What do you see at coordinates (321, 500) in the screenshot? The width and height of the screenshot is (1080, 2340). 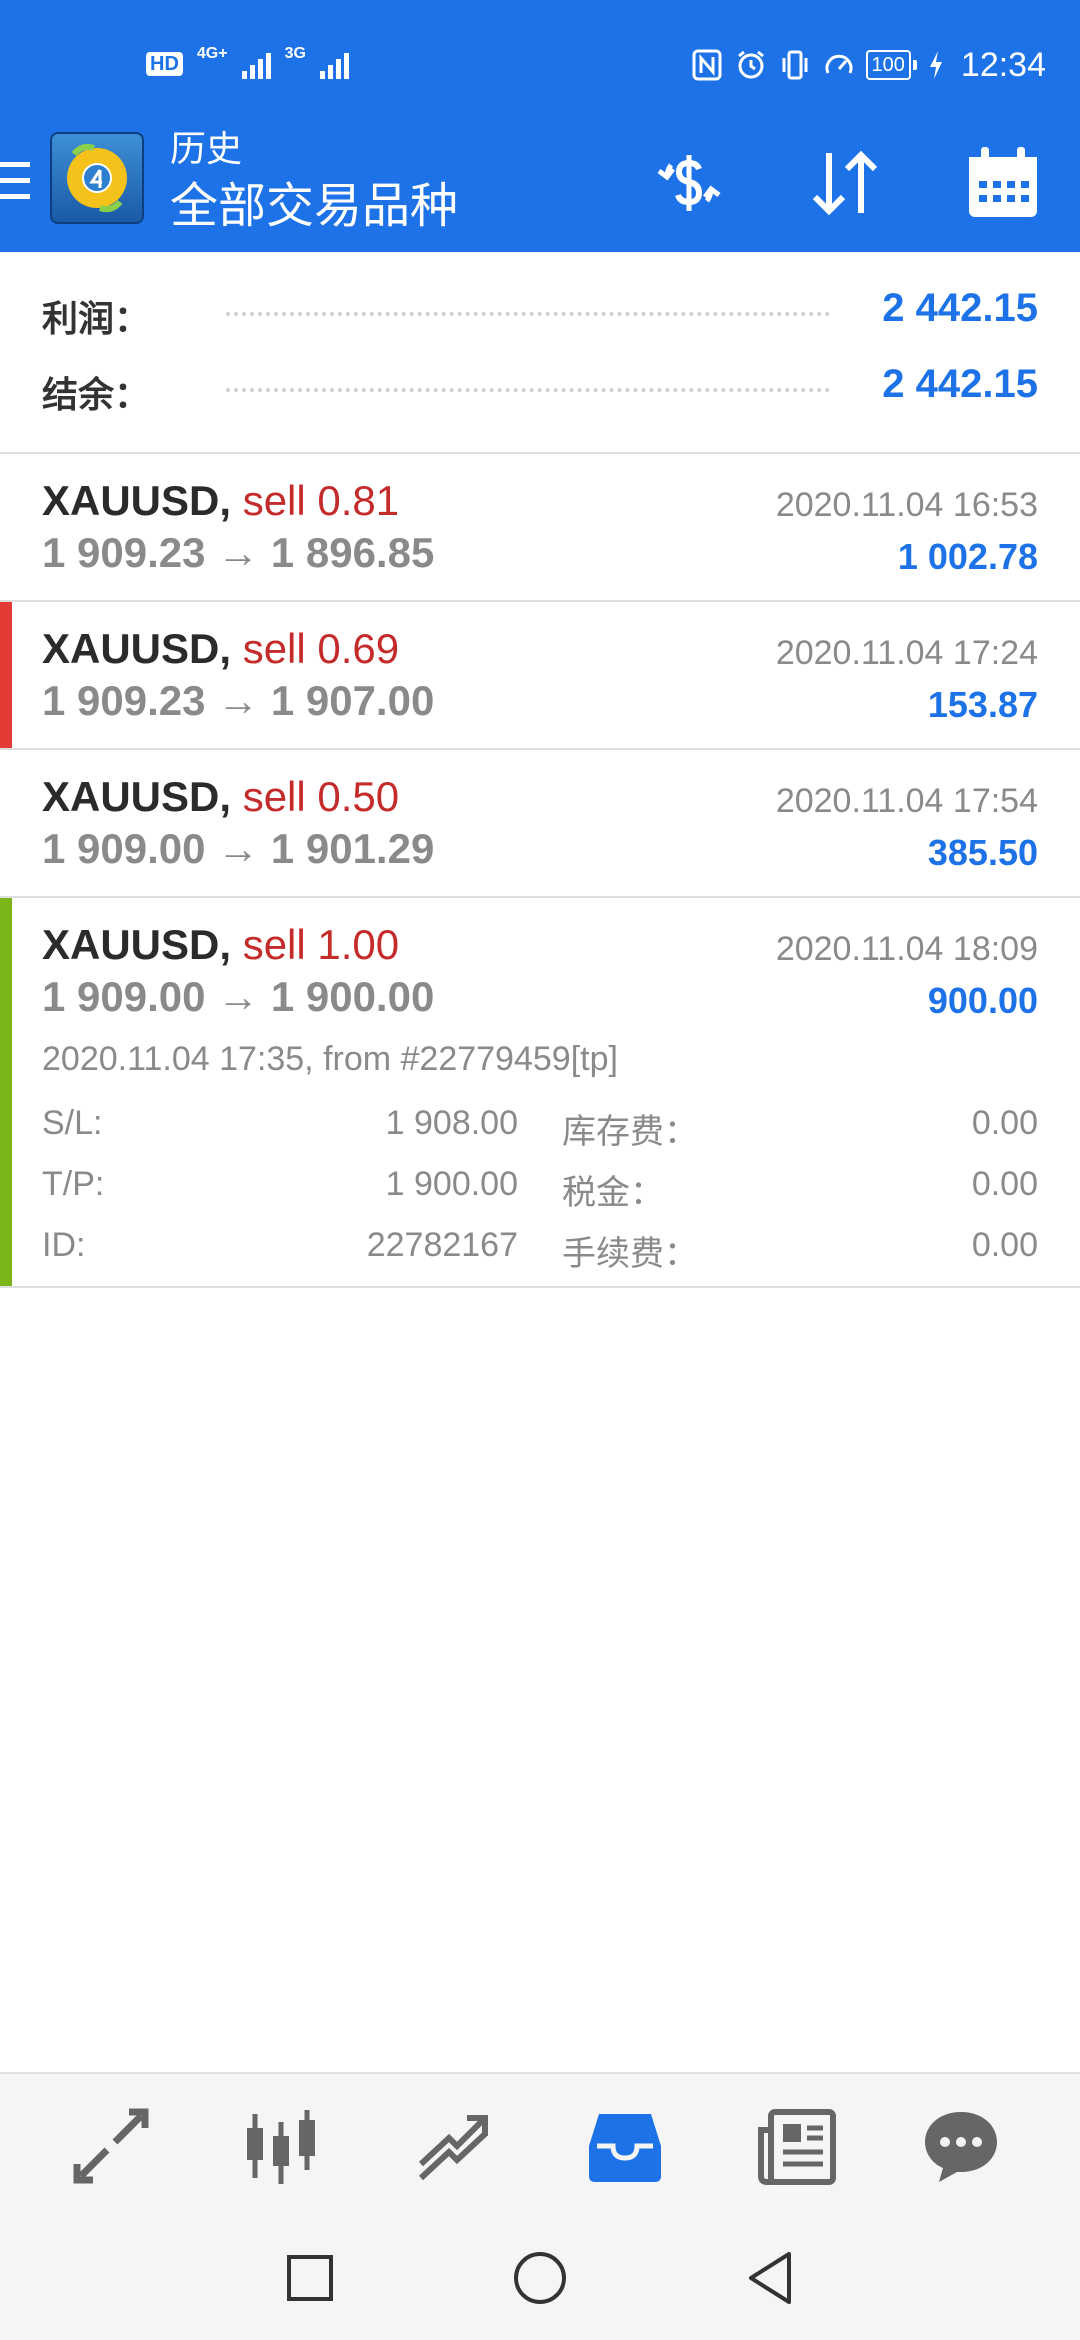 I see `trade-side-volume: sell 0.81` at bounding box center [321, 500].